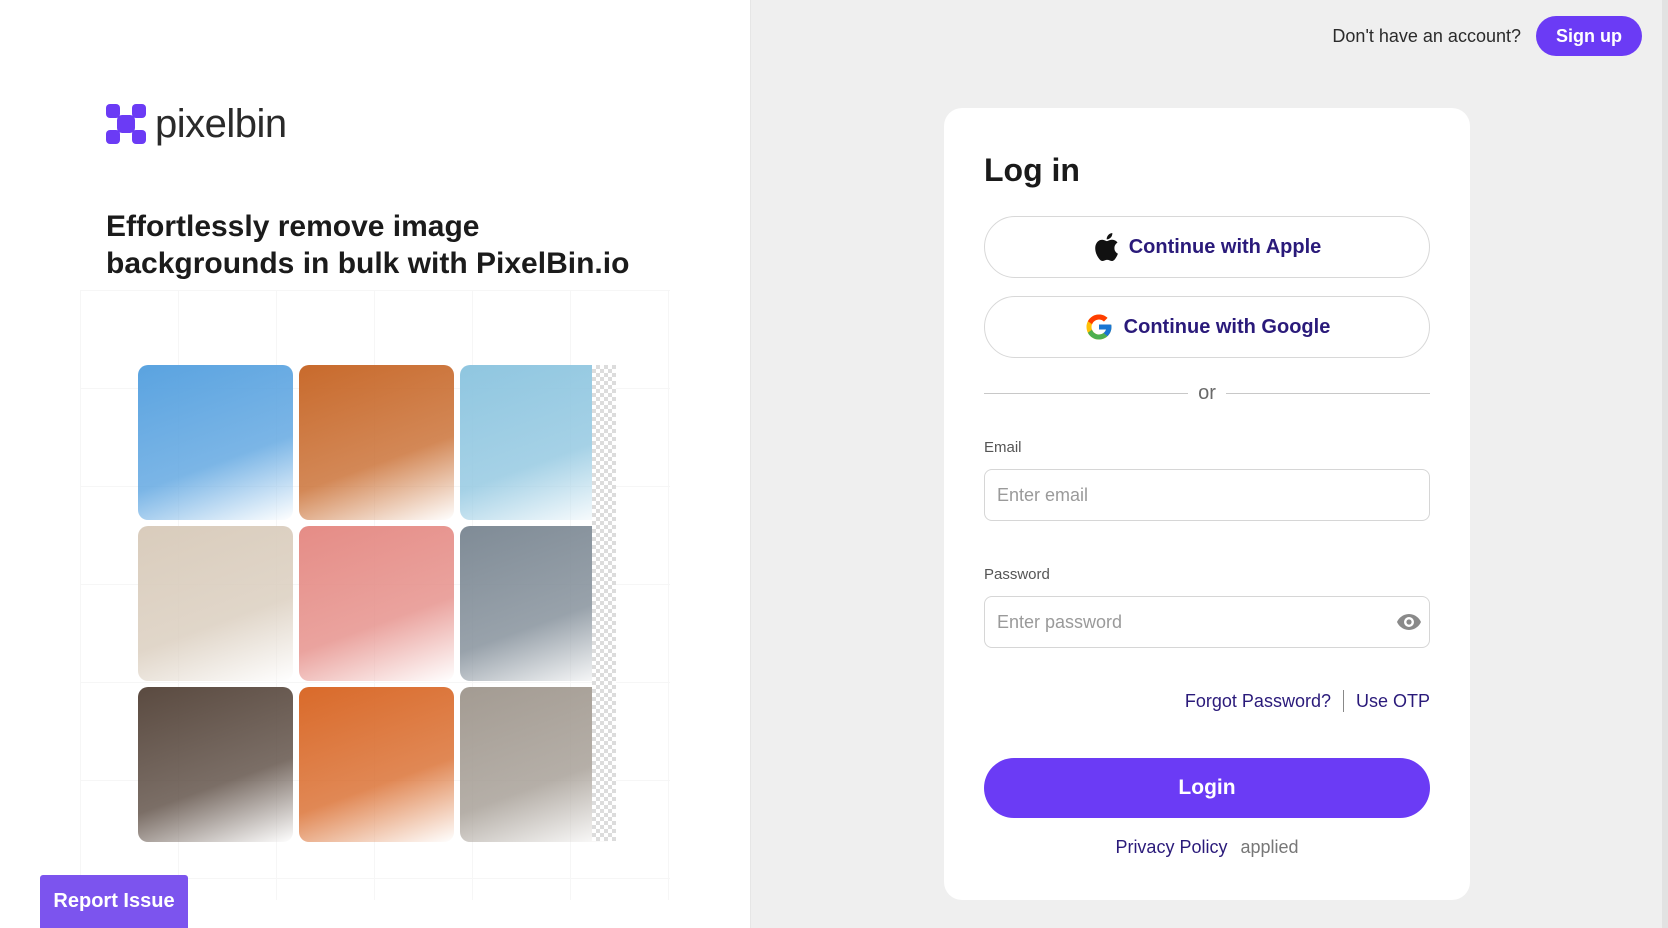 The height and width of the screenshot is (928, 1668). I want to click on poodle-dog-image, so click(215, 603).